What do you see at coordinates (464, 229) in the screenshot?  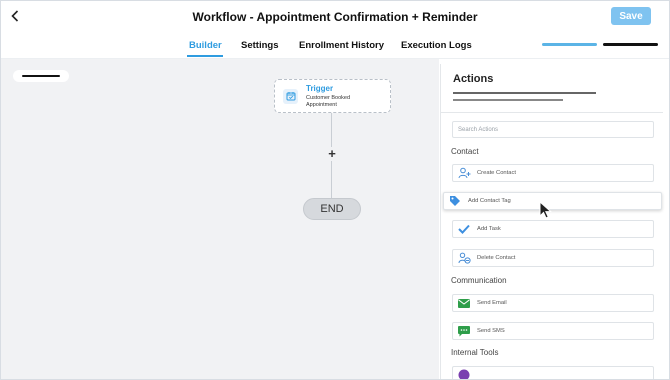 I see `checkmark-icon` at bounding box center [464, 229].